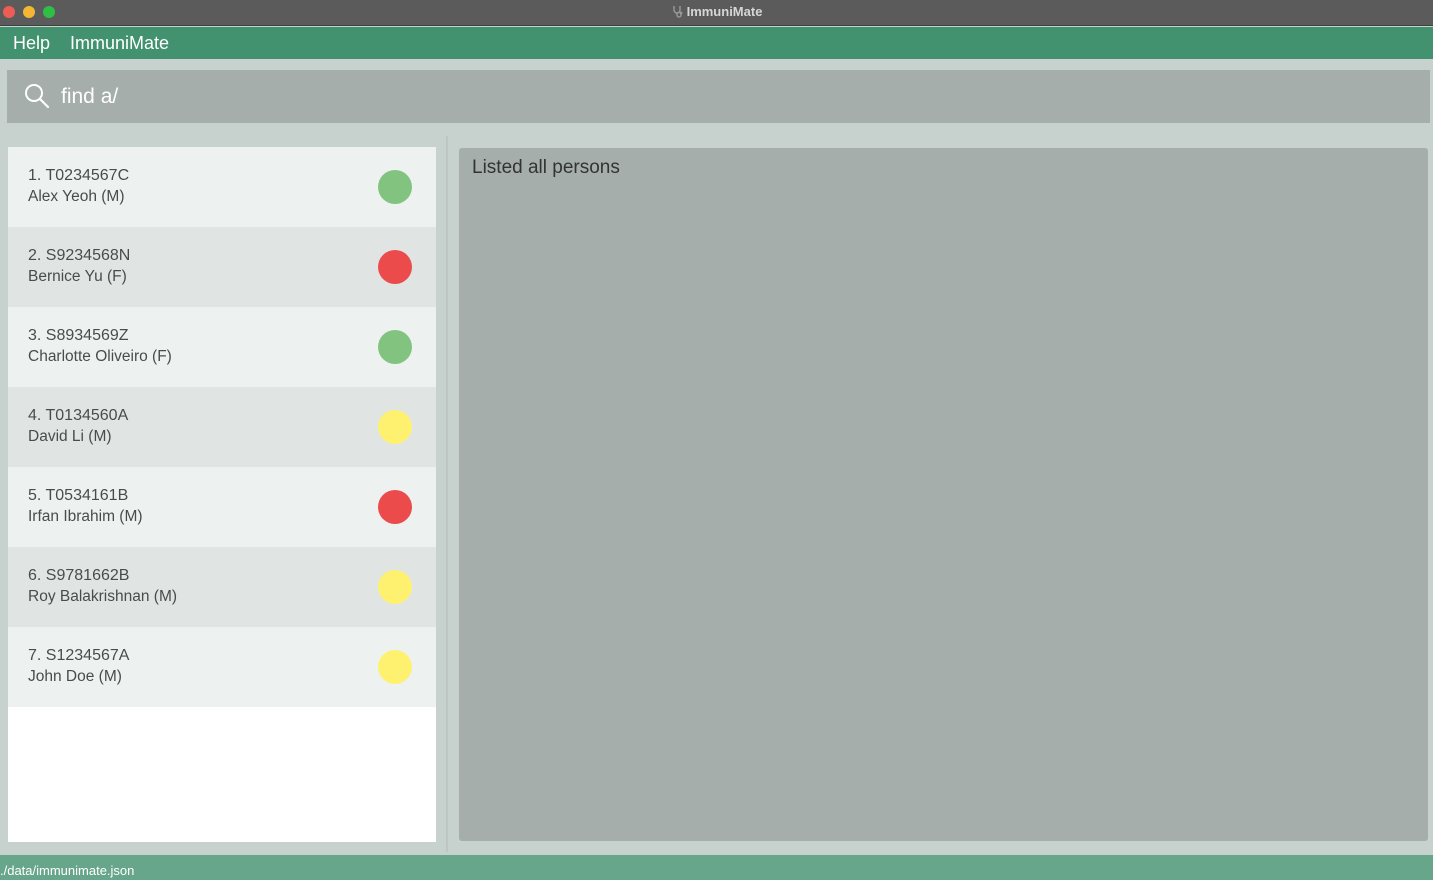  I want to click on window-title-wrapper: ImmuniMate, so click(716, 12).